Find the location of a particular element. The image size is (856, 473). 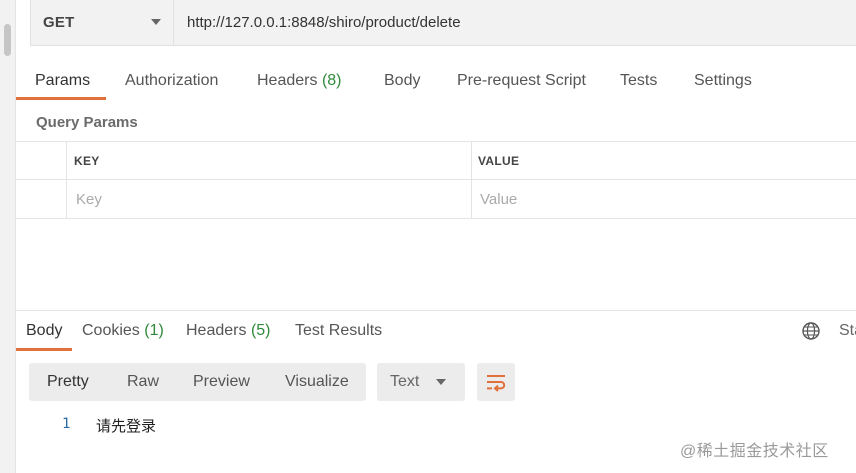

tab-headers: Headers (8) is located at coordinates (299, 81).